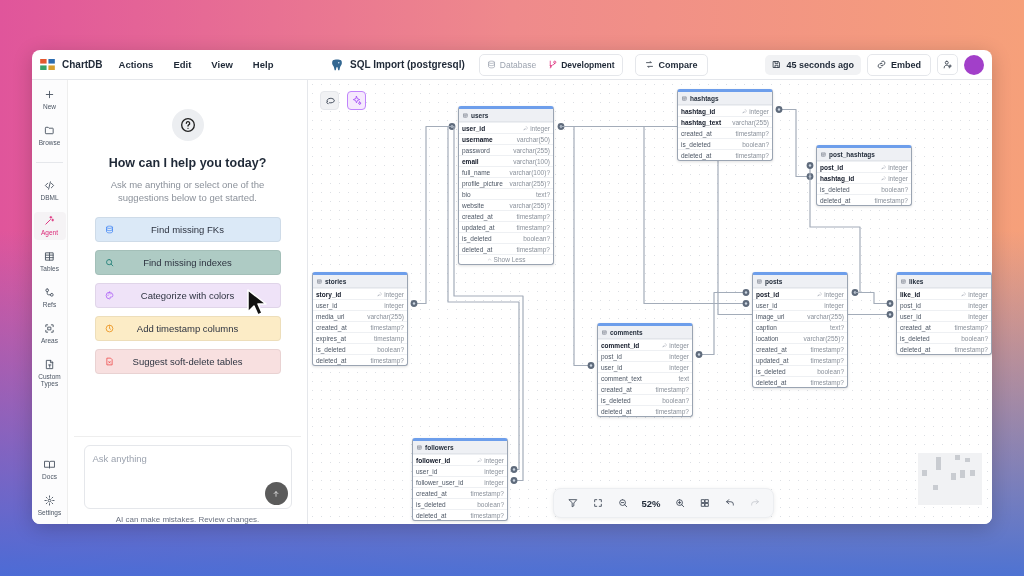 The width and height of the screenshot is (1024, 576). What do you see at coordinates (622, 503) in the screenshot?
I see `zoom-out-icon` at bounding box center [622, 503].